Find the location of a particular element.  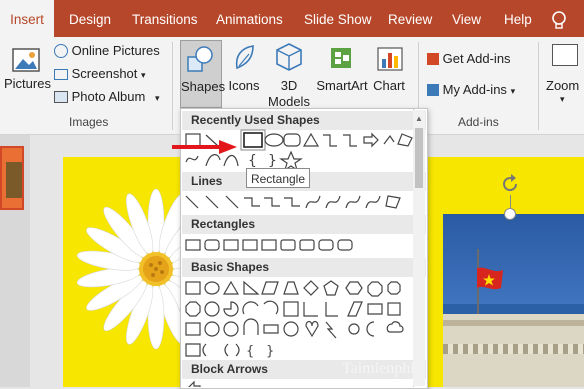

plaque-icon is located at coordinates (394, 309).